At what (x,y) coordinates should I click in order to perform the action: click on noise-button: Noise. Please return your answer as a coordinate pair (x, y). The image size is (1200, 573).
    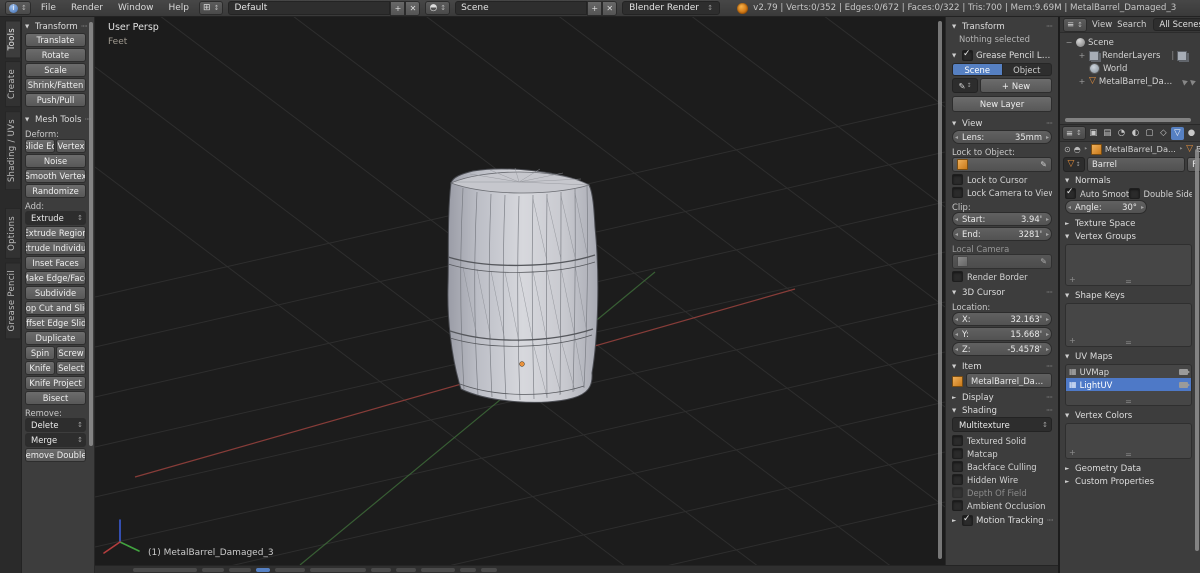
    Looking at the image, I should click on (55, 161).